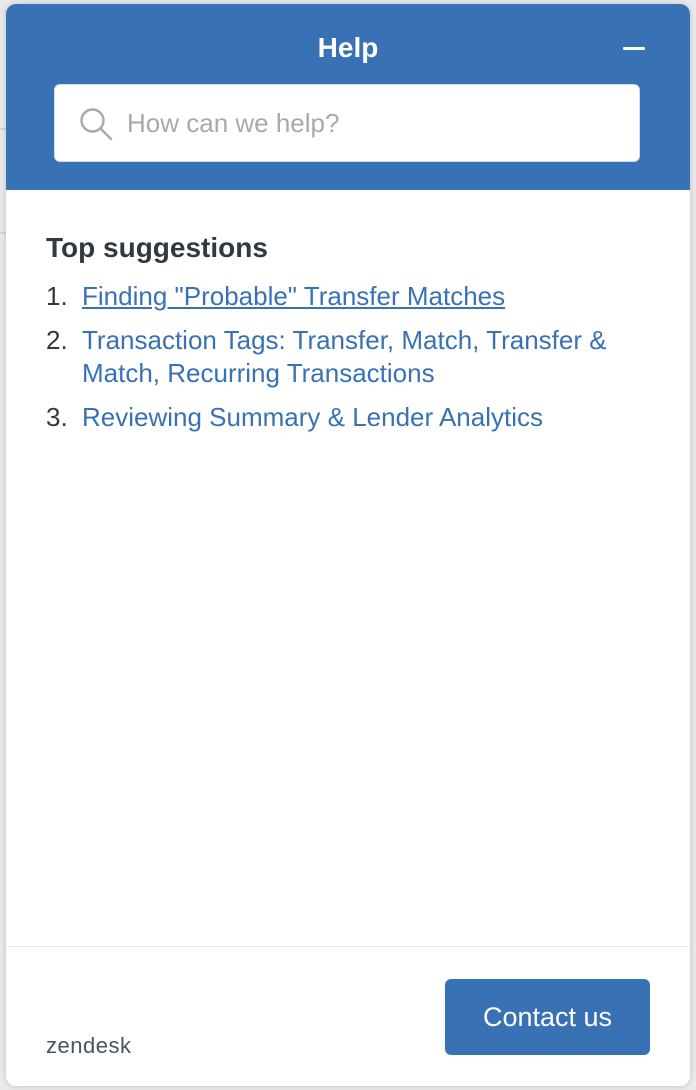 The width and height of the screenshot is (696, 1090). What do you see at coordinates (348, 1016) in the screenshot?
I see `widget-footer: zendesk Contact us` at bounding box center [348, 1016].